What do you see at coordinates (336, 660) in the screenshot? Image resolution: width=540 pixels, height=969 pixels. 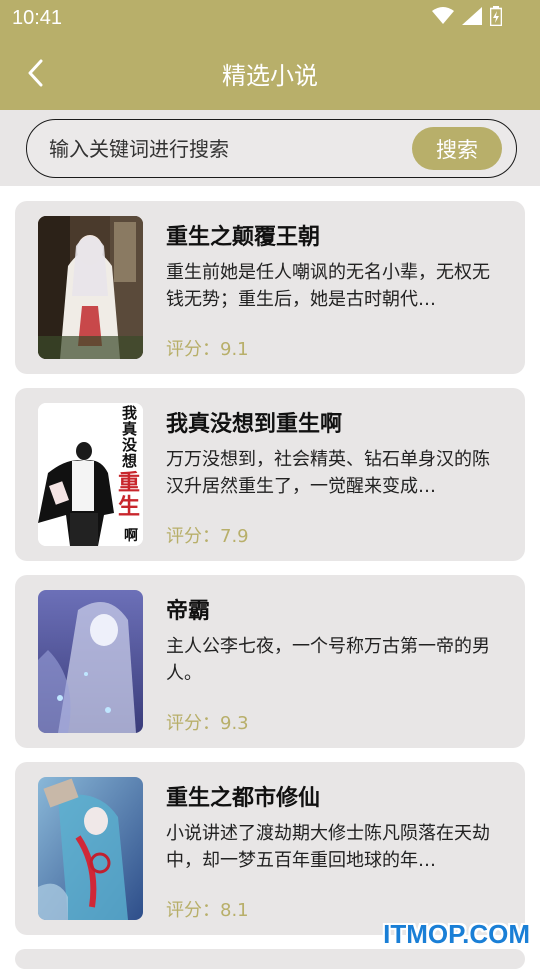 I see `book-description: 主人公李七夜，一个号称万古第一帝的男人。` at bounding box center [336, 660].